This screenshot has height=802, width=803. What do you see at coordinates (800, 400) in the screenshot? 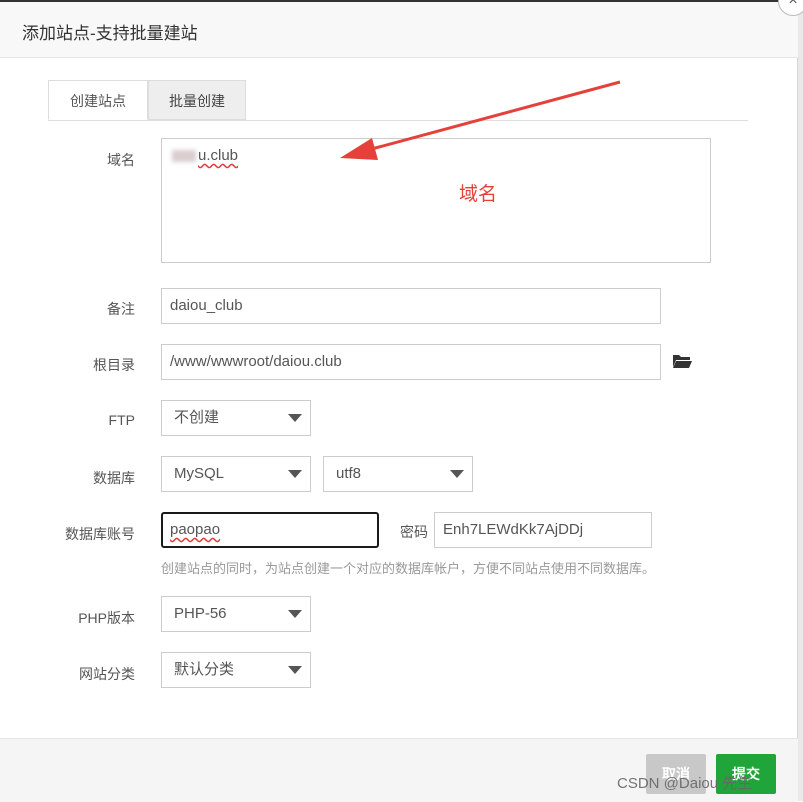
I see `background-strip` at bounding box center [800, 400].